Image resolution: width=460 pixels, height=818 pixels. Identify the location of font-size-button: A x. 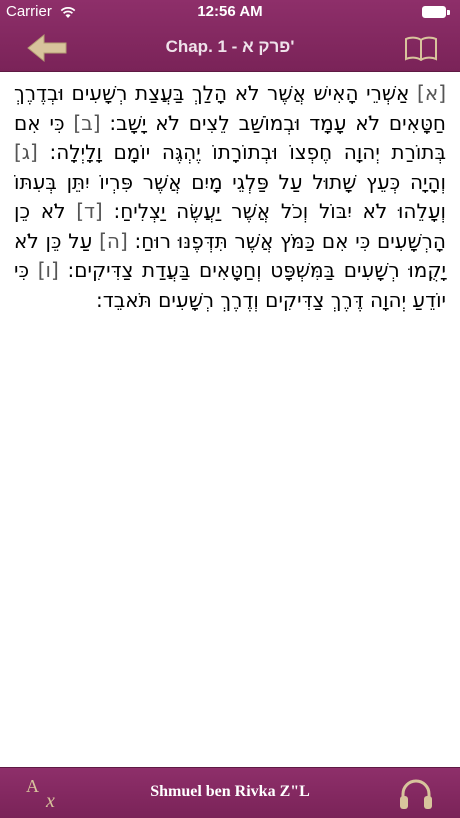
(47, 794).